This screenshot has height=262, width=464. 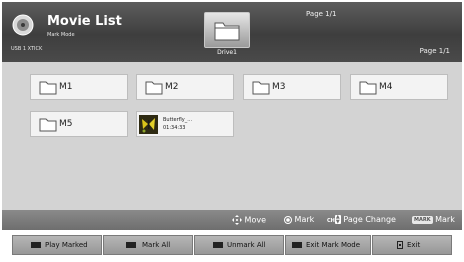 I want to click on folder-label: M3, so click(x=279, y=87).